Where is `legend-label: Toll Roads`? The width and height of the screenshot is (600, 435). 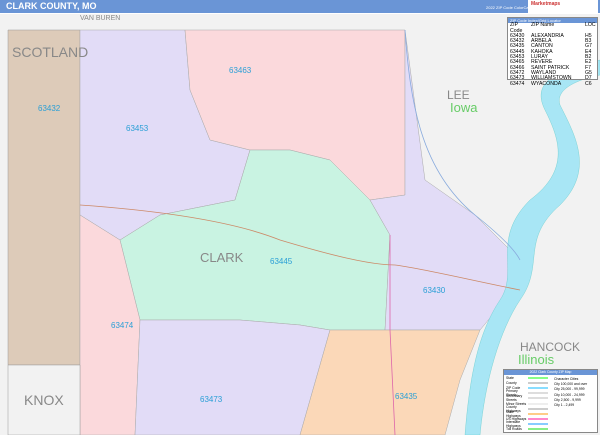 legend-label: Toll Roads is located at coordinates (514, 429).